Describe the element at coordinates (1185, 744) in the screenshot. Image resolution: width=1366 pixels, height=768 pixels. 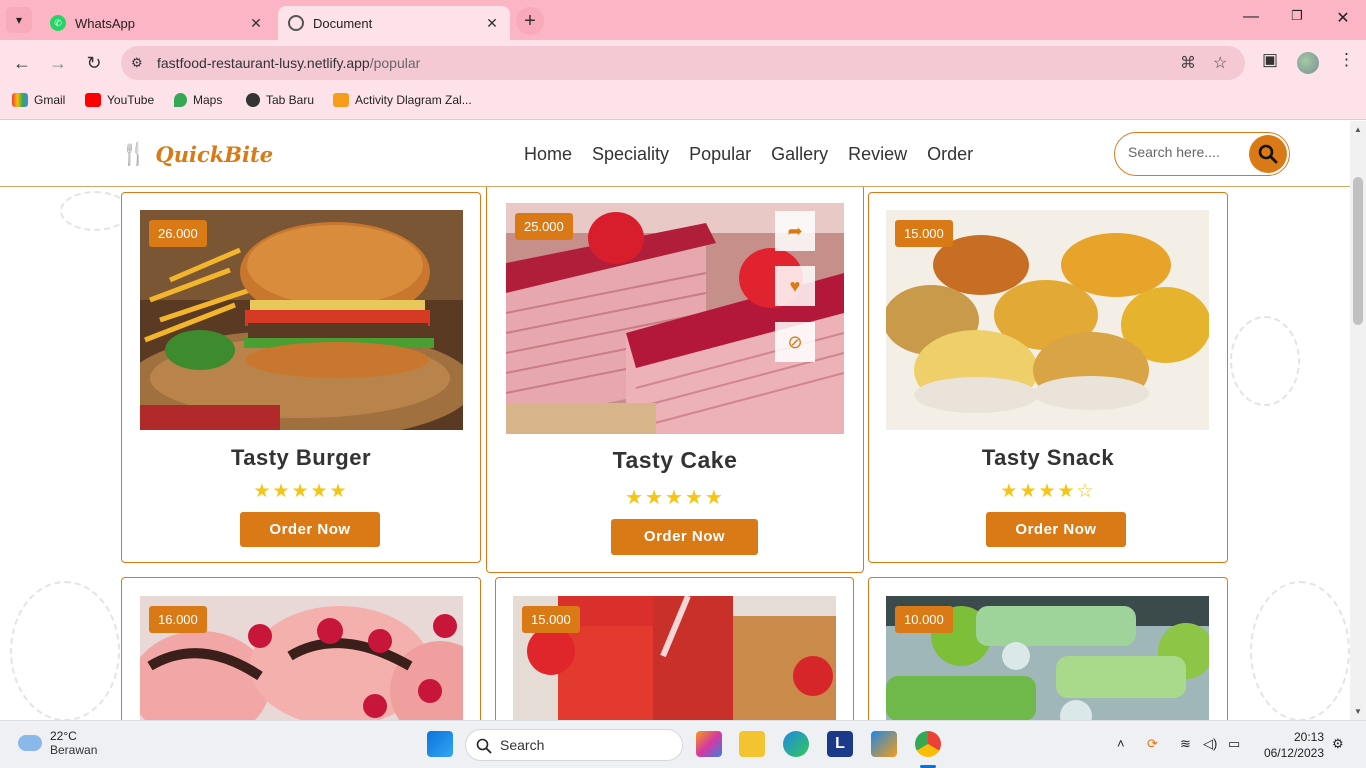
I see `wifi-icon: ≋` at that location.